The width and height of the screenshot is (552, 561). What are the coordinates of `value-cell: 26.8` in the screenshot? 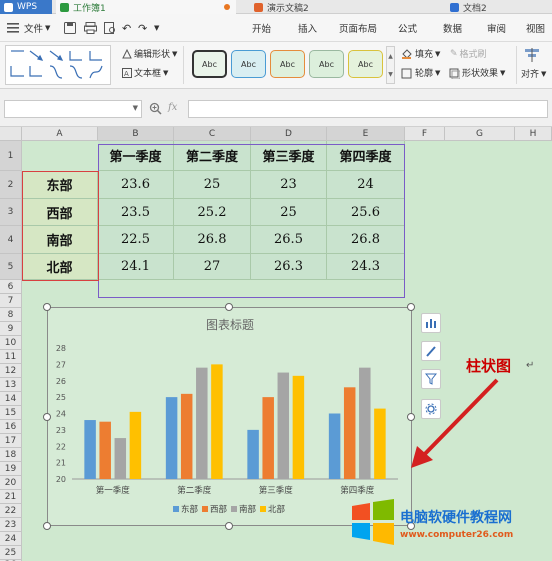 It's located at (366, 240).